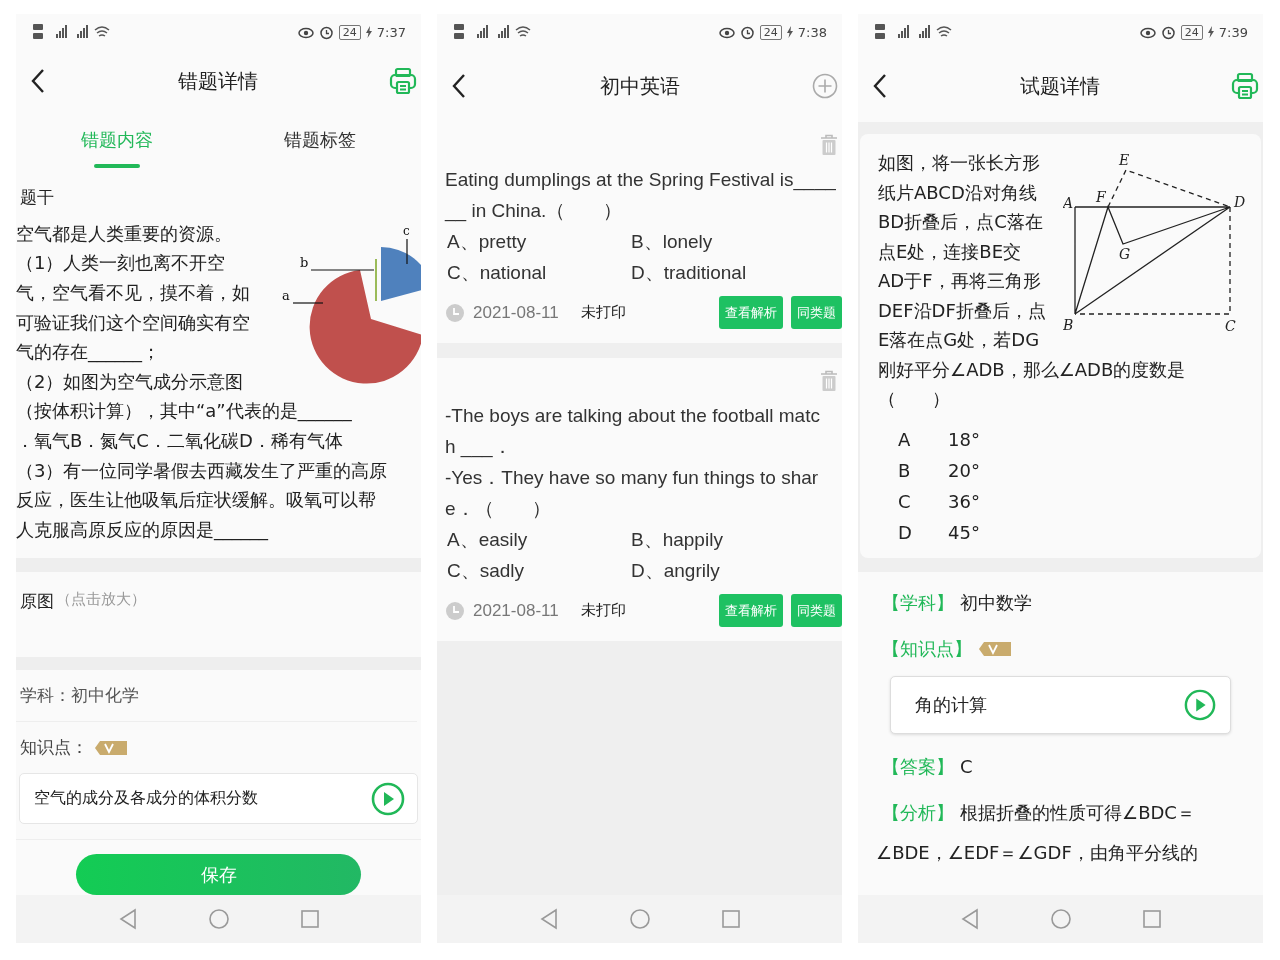  I want to click on point-label: G, so click(1125, 254).